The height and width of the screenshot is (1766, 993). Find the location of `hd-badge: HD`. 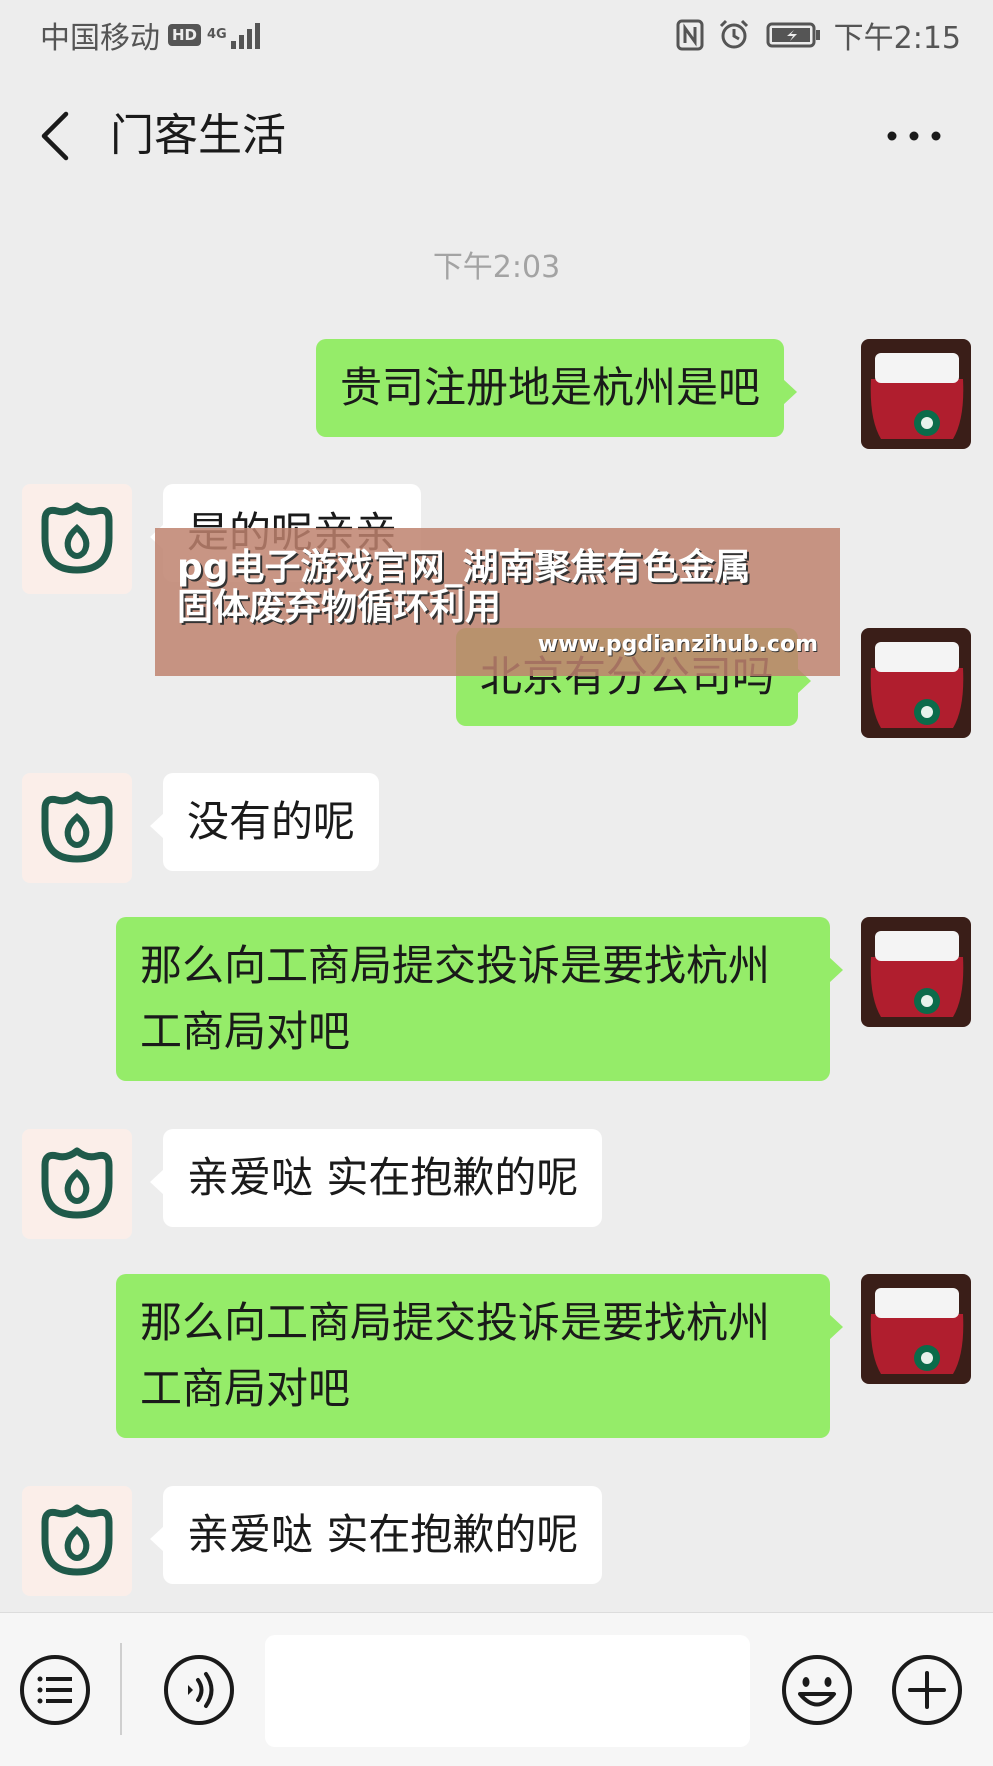

hd-badge: HD is located at coordinates (185, 35).